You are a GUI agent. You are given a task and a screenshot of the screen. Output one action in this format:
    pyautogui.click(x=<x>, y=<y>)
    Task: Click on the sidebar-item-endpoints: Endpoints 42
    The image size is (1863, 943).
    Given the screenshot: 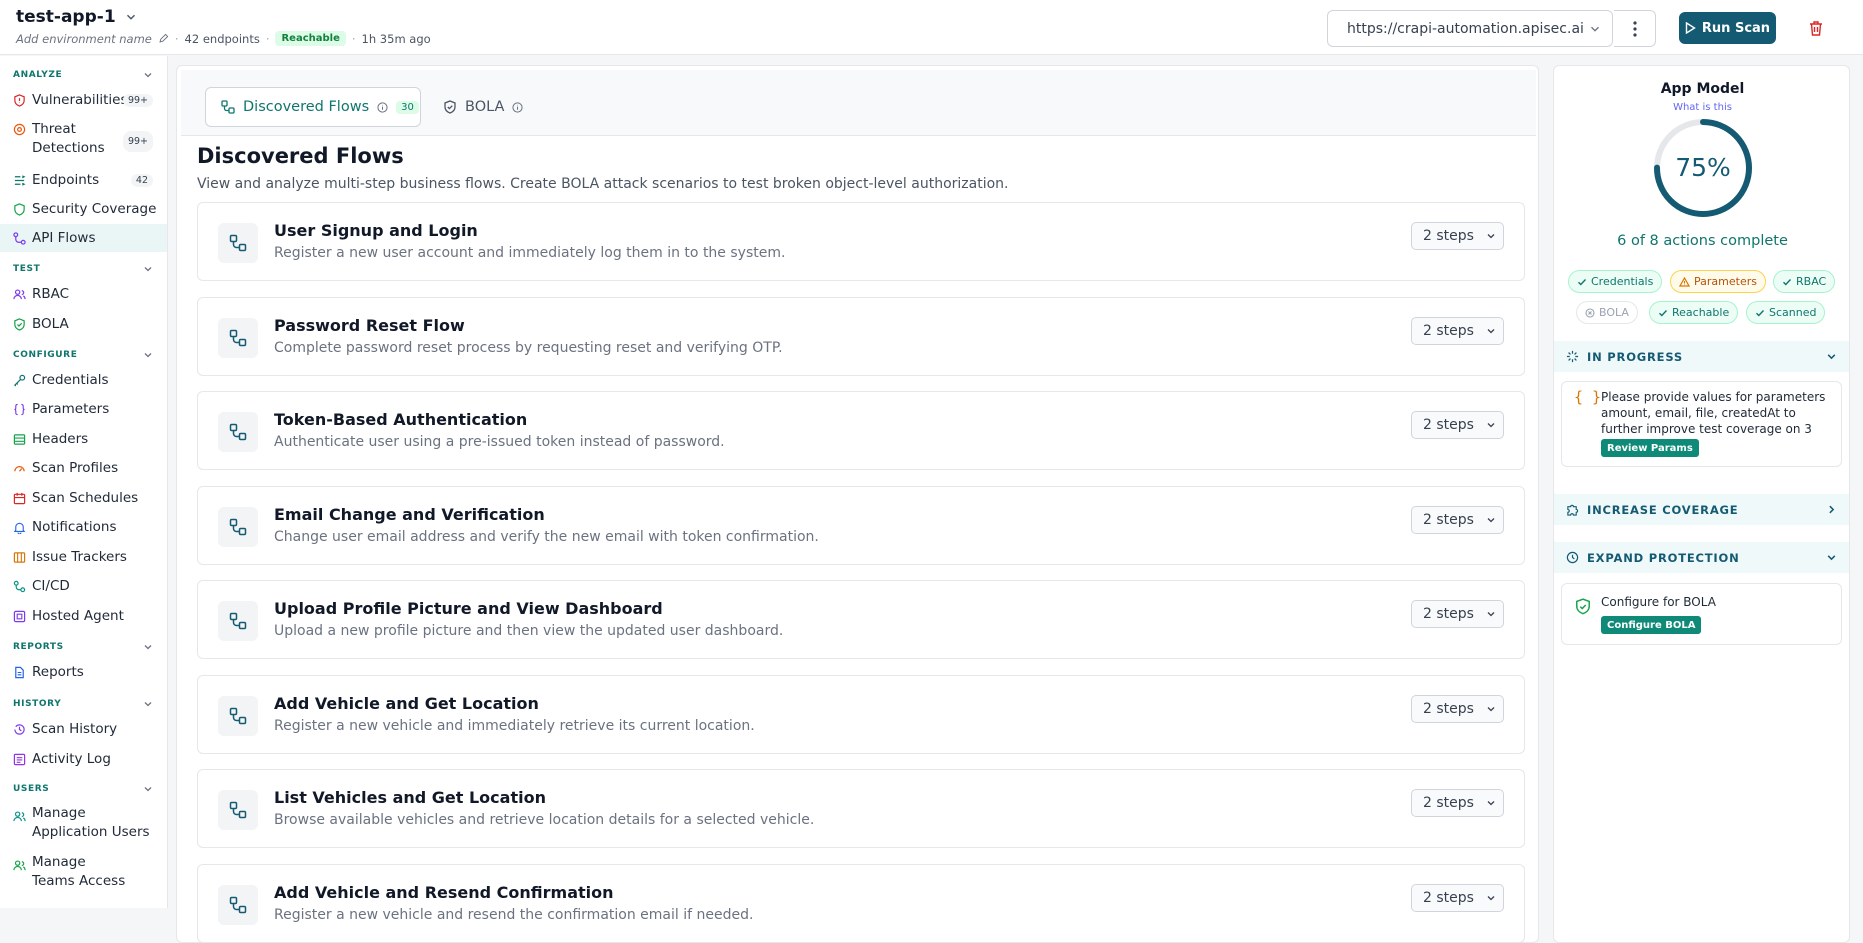 What is the action you would take?
    pyautogui.click(x=83, y=180)
    